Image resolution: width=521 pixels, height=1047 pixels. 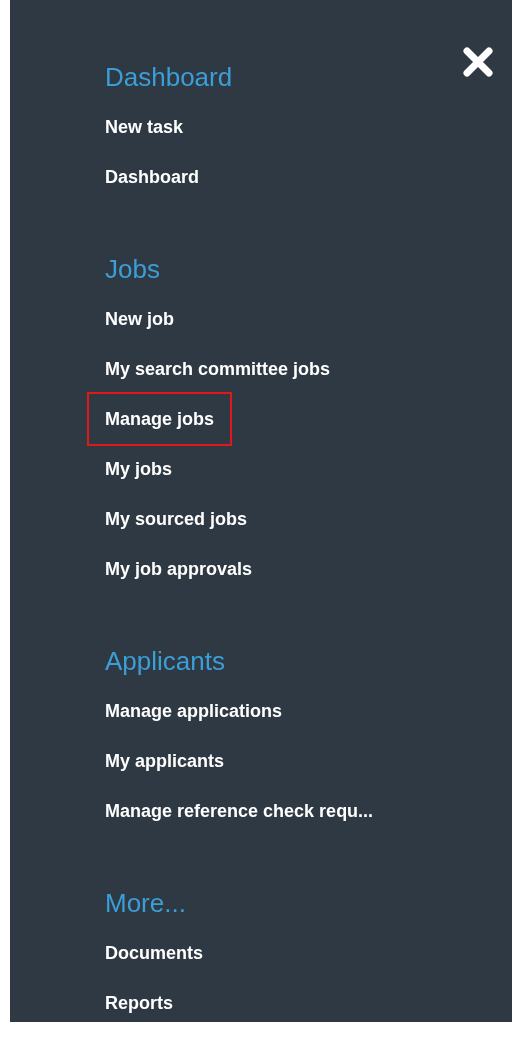 What do you see at coordinates (160, 419) in the screenshot?
I see `menu-item: Manage jobs` at bounding box center [160, 419].